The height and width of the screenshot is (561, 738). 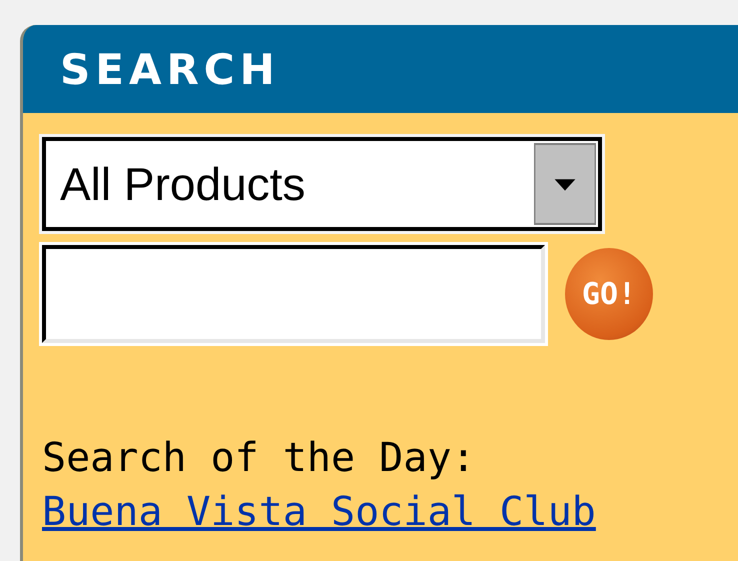 What do you see at coordinates (170, 69) in the screenshot?
I see `panel-title: SEARCH` at bounding box center [170, 69].